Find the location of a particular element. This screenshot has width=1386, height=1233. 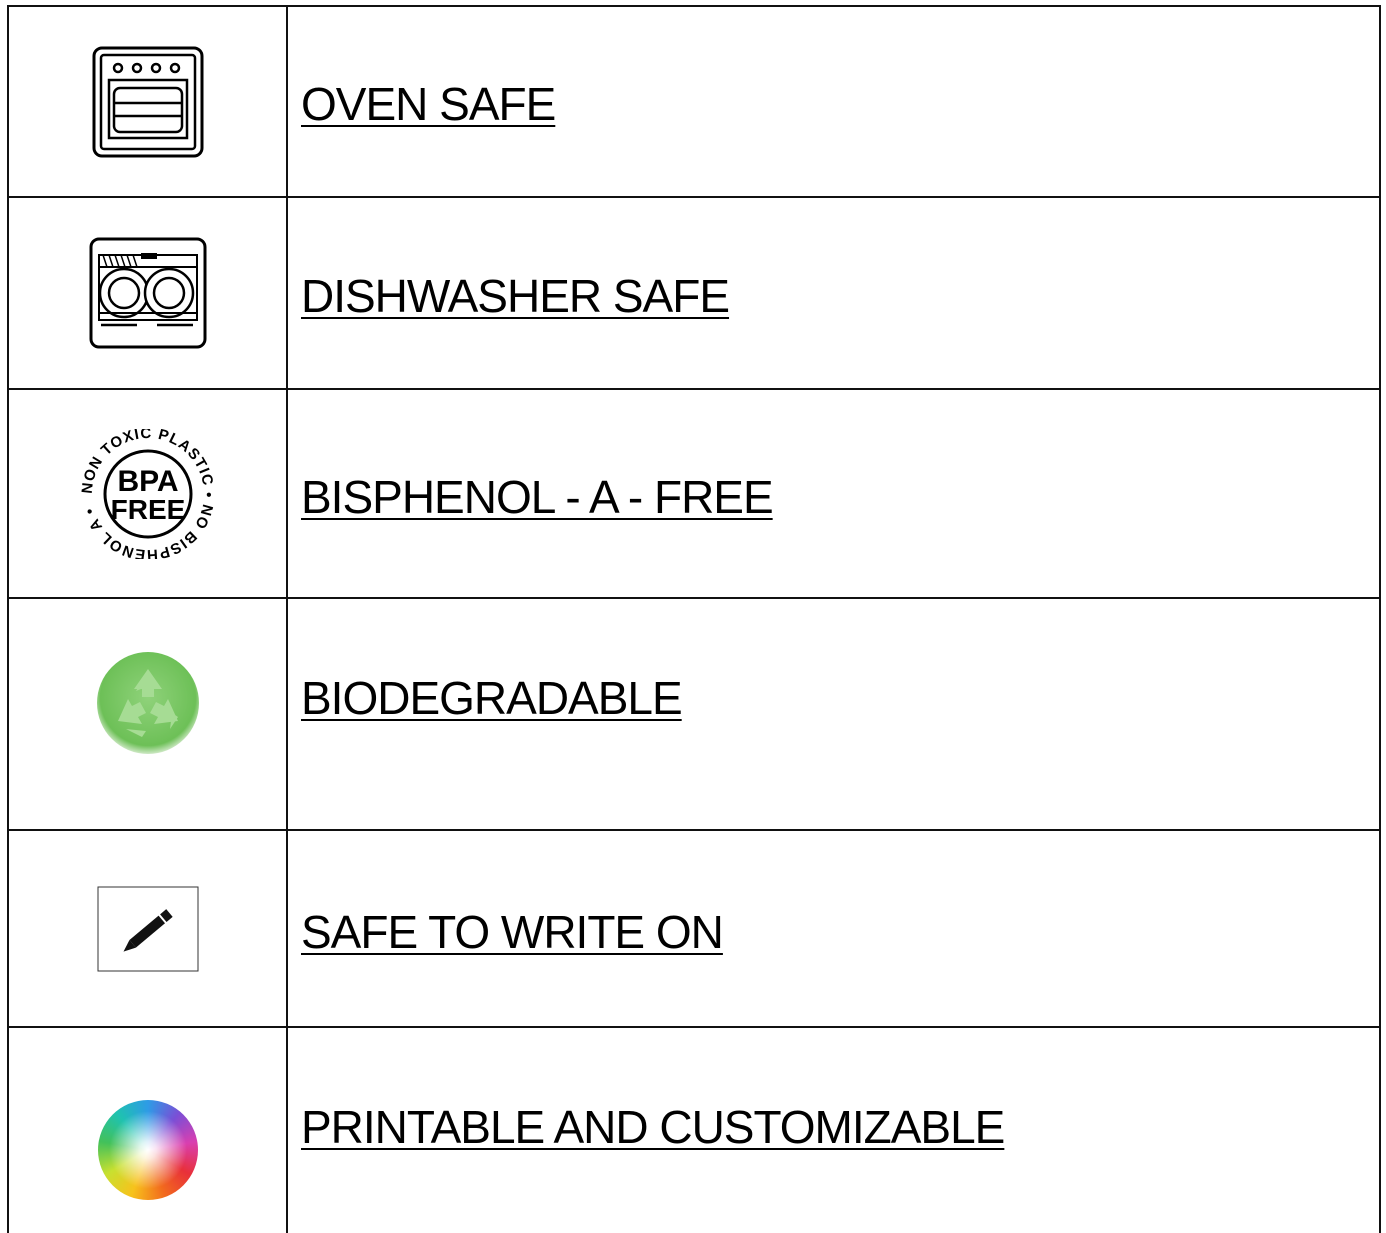

feature-label-oven-safe: OVEN SAFE is located at coordinates (428, 104).